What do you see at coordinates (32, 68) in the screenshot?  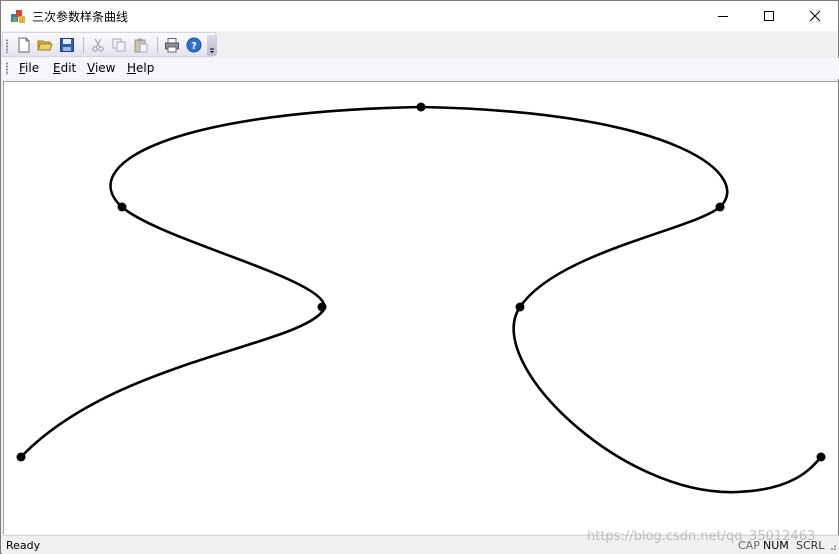 I see `menu-file-label: ile` at bounding box center [32, 68].